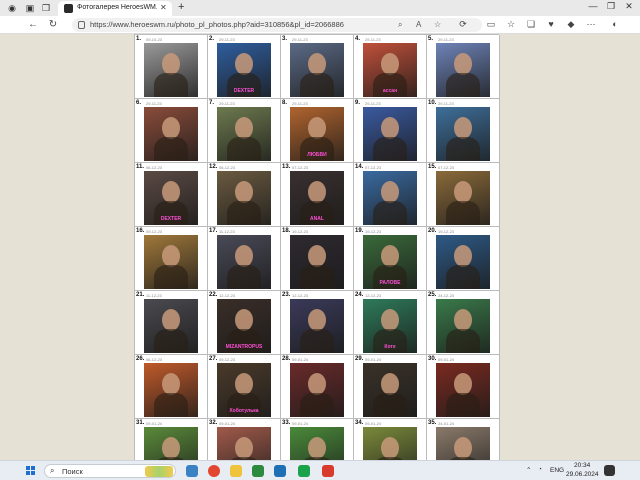  Describe the element at coordinates (418, 24) in the screenshot. I see `read-aloud-icon: A` at that location.